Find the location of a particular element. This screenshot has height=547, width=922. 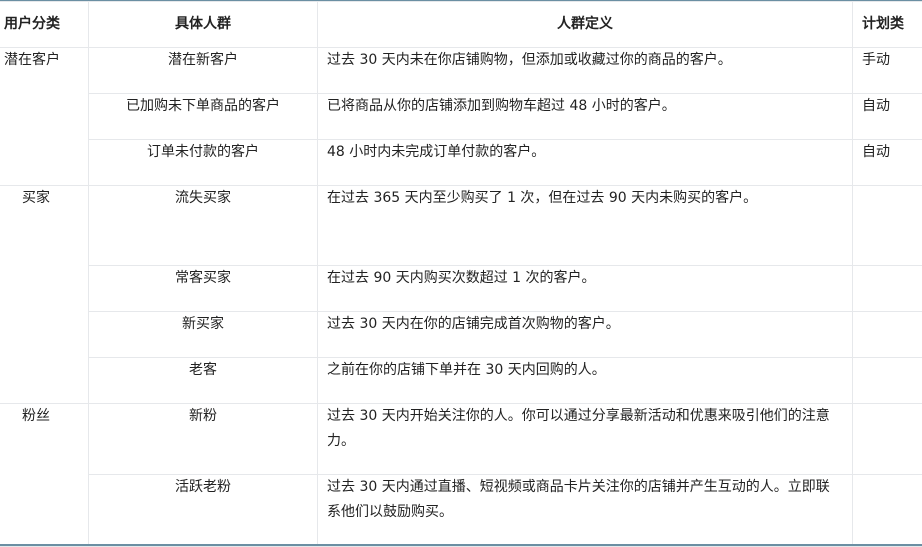

table-header-row: 用户分类 具体人群 人群定义 计划类 is located at coordinates (461, 25).